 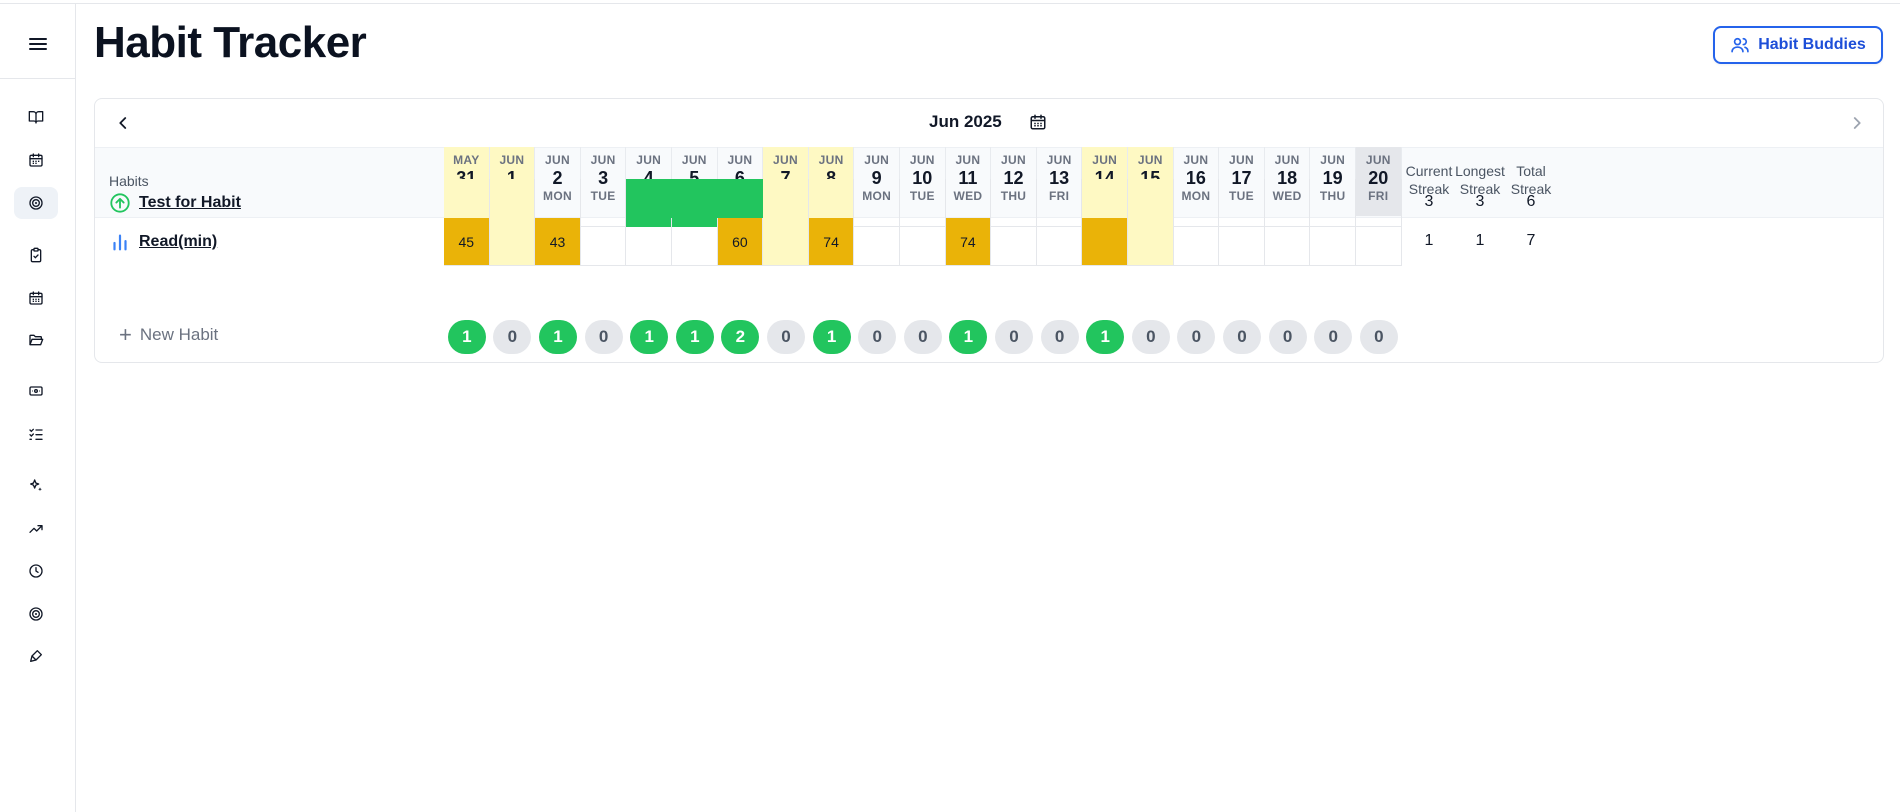 I want to click on sidebar-divider, so click(x=37, y=78).